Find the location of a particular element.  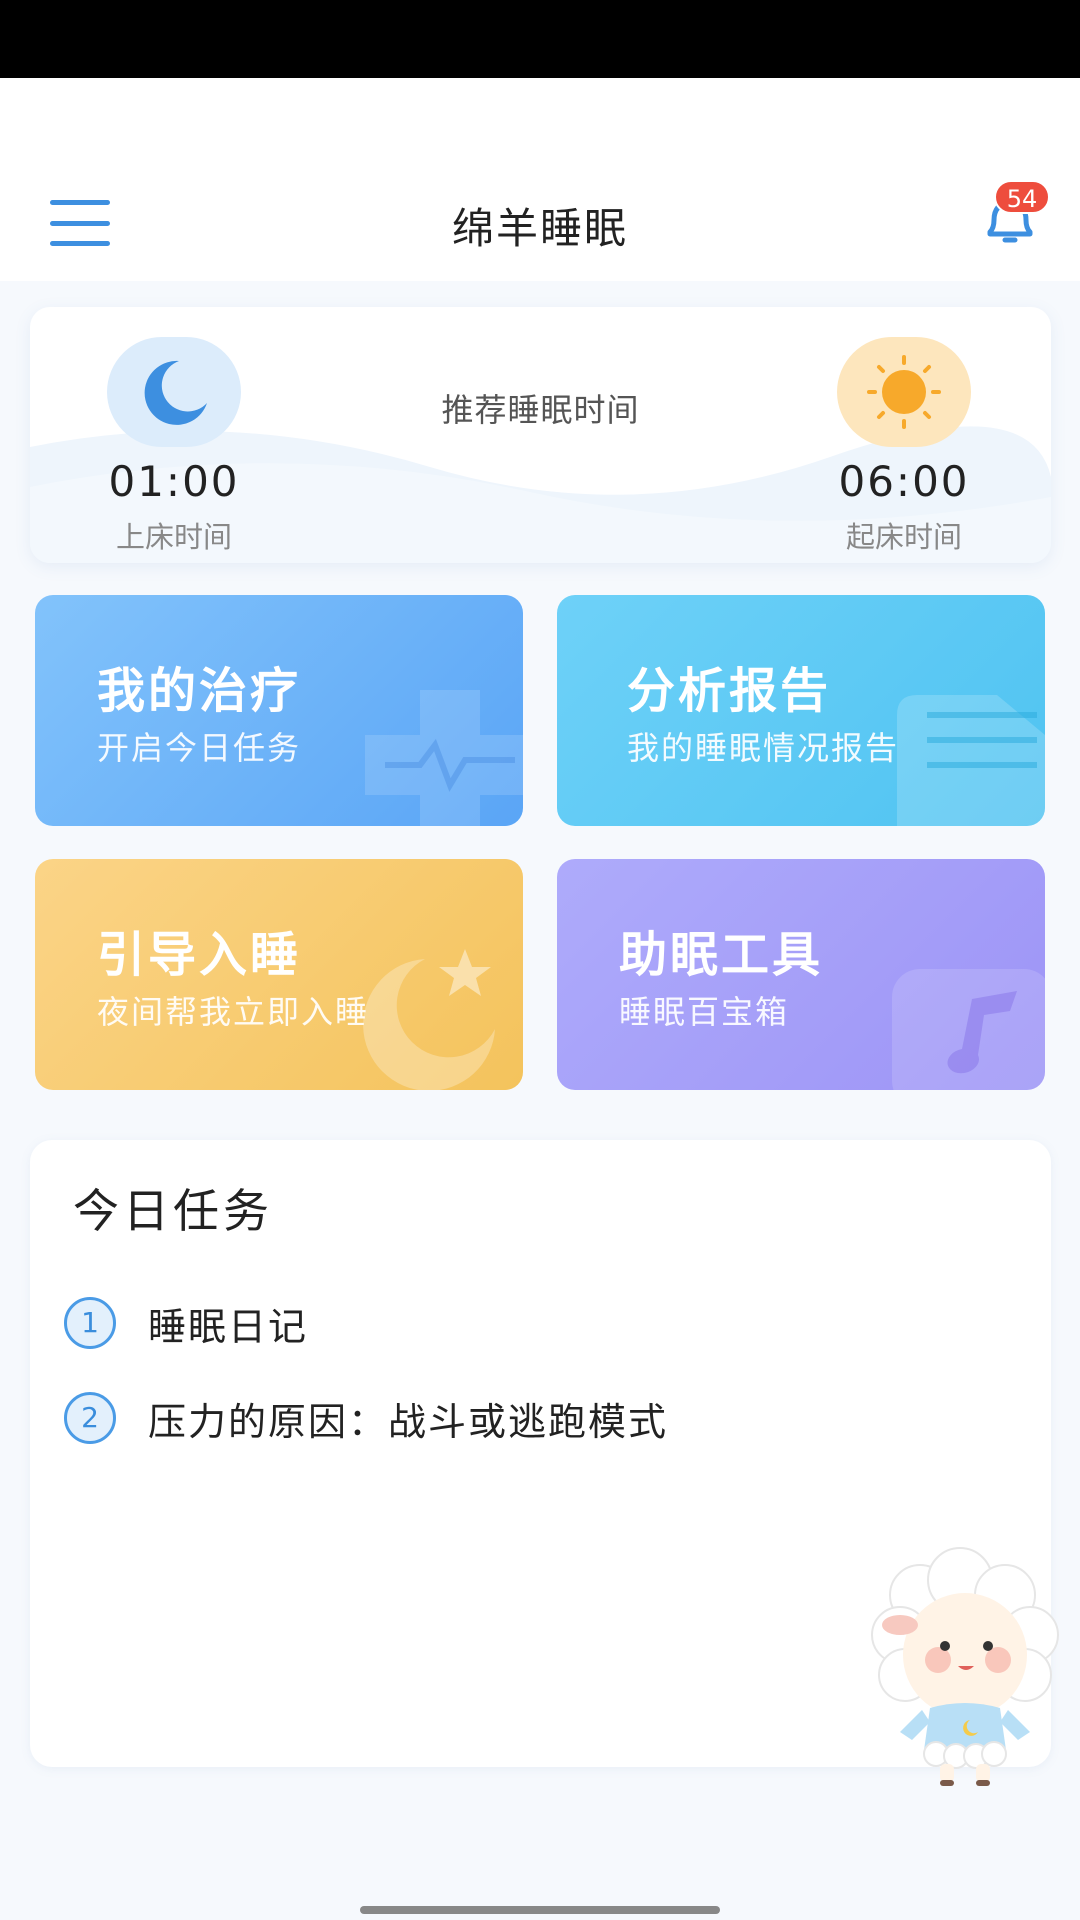

sleep-recommendation-card: 推荐睡眠时间 01:00 上床时间 06:00 起床时间 is located at coordinates (540, 435).